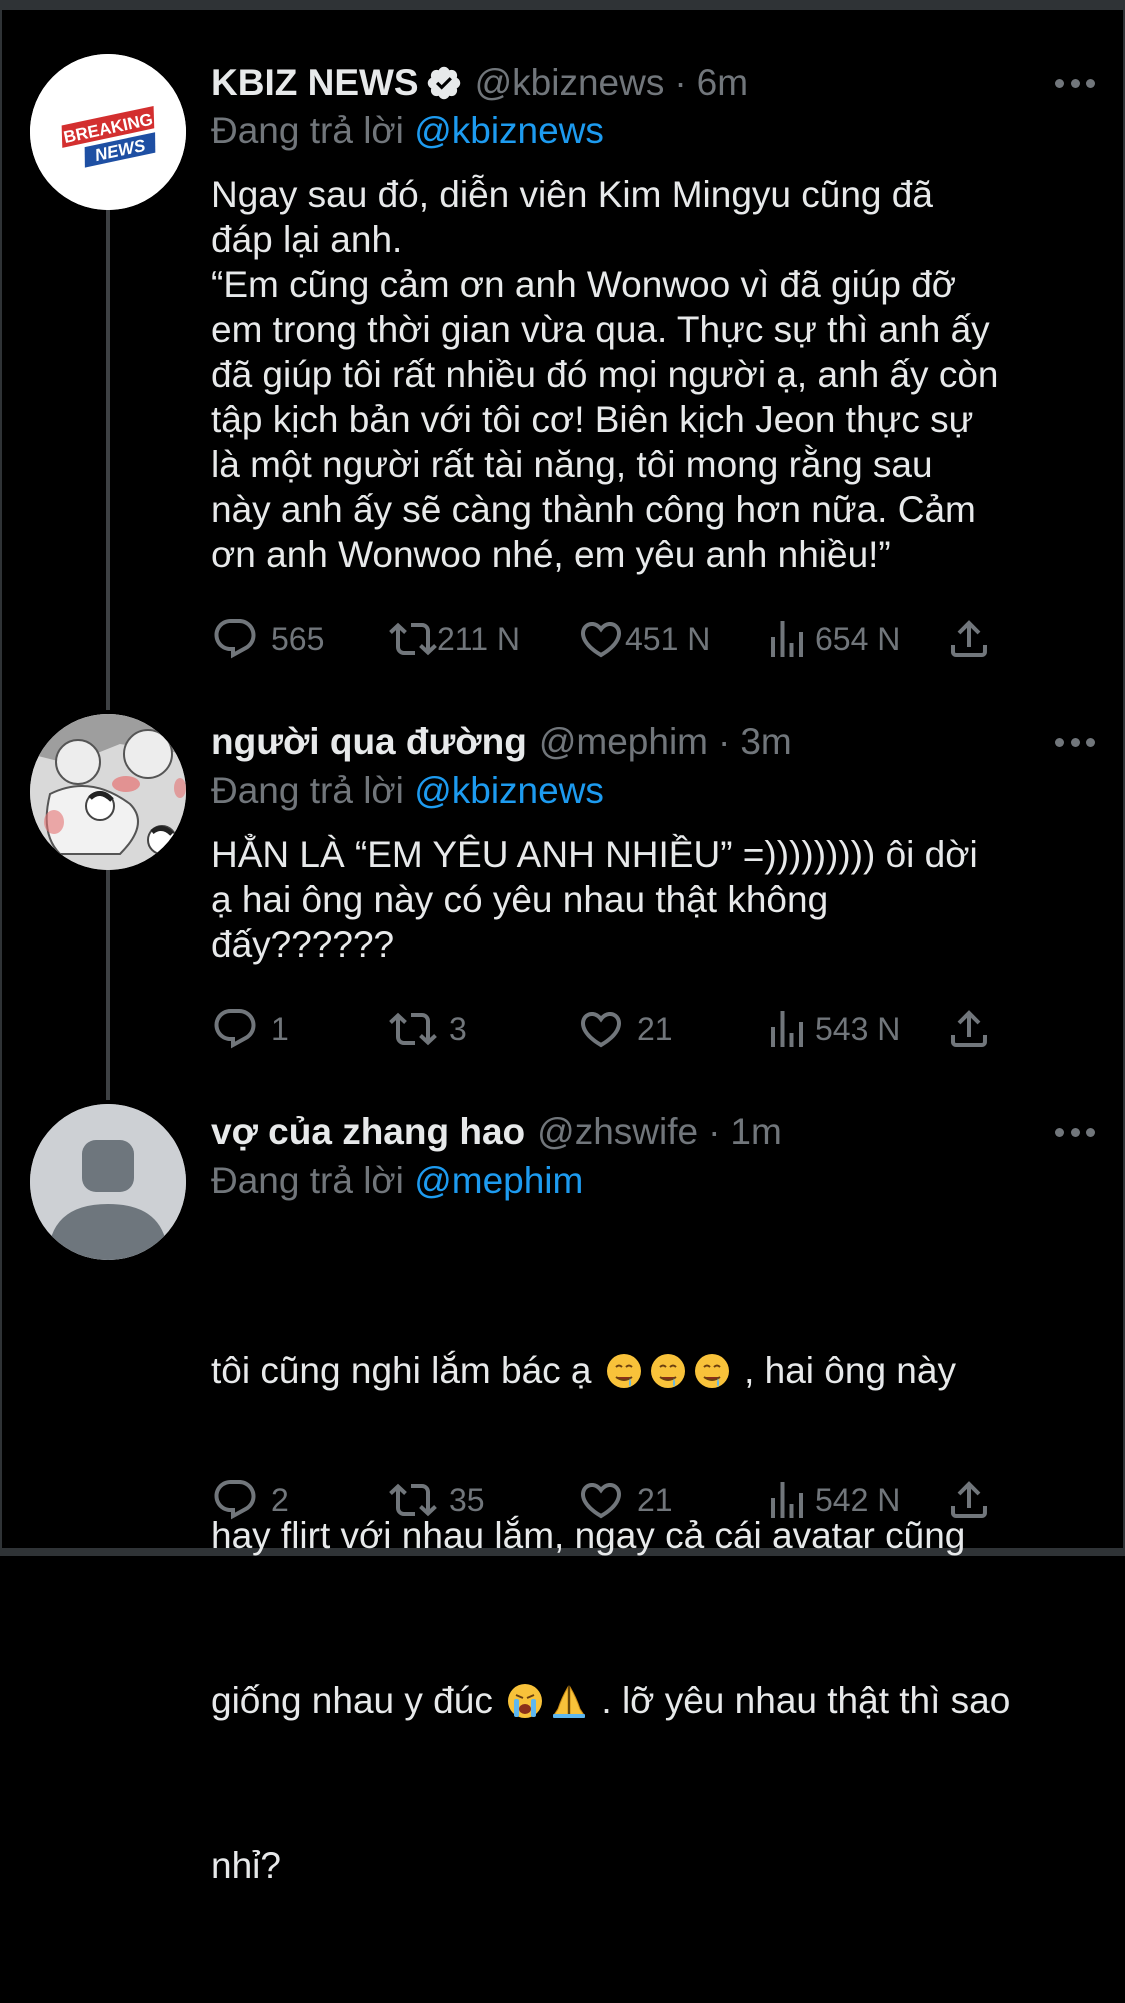 Image resolution: width=1125 pixels, height=2003 pixels. I want to click on reply-count: 1, so click(280, 1028).